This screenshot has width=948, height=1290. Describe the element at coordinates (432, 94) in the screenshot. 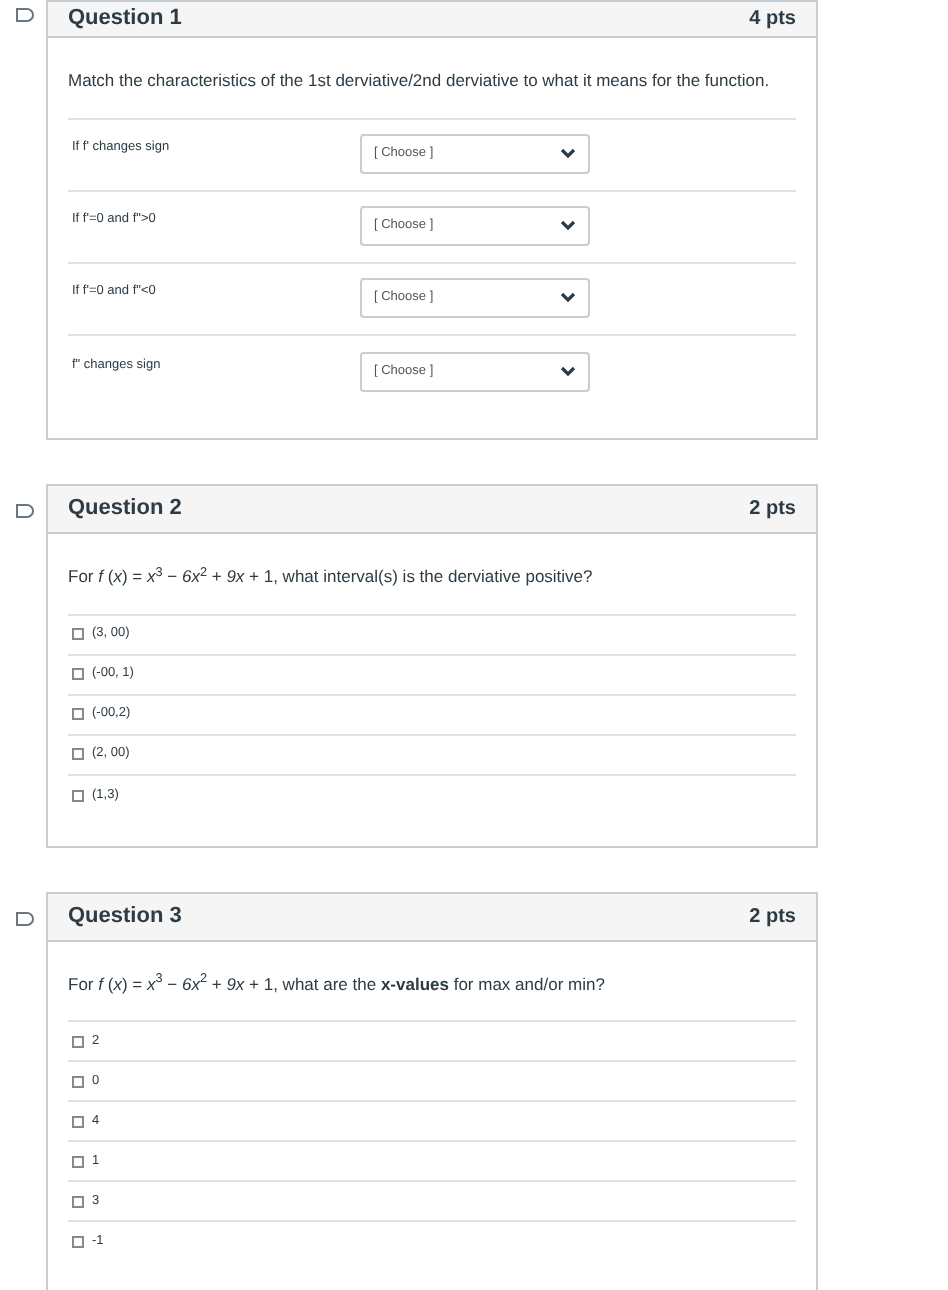

I see `question-text: Match the characteristics of the 1st derviative/2nd derviative to what it means for the function.` at that location.